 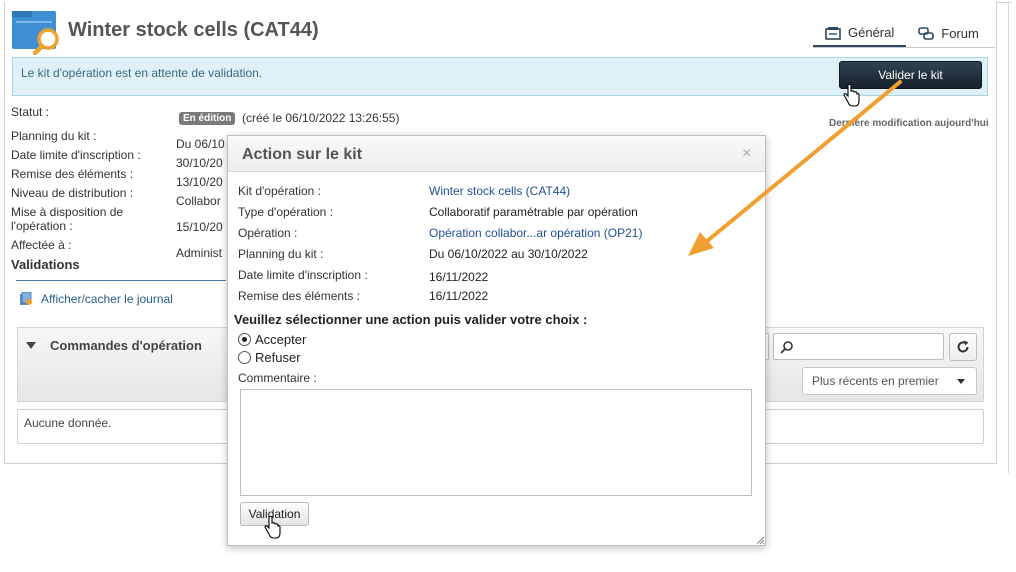 I want to click on journal-link-label: Afficher/cacher le journal, so click(x=107, y=299).